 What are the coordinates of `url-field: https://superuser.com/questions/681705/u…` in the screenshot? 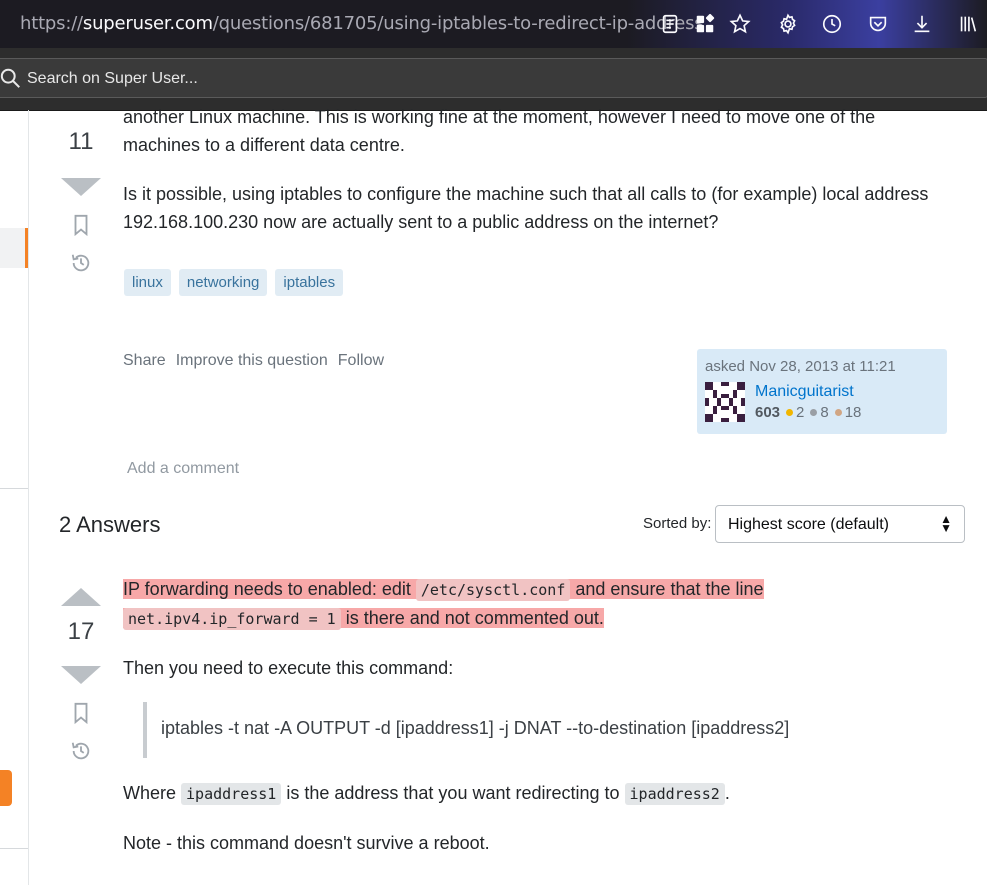 It's located at (362, 23).